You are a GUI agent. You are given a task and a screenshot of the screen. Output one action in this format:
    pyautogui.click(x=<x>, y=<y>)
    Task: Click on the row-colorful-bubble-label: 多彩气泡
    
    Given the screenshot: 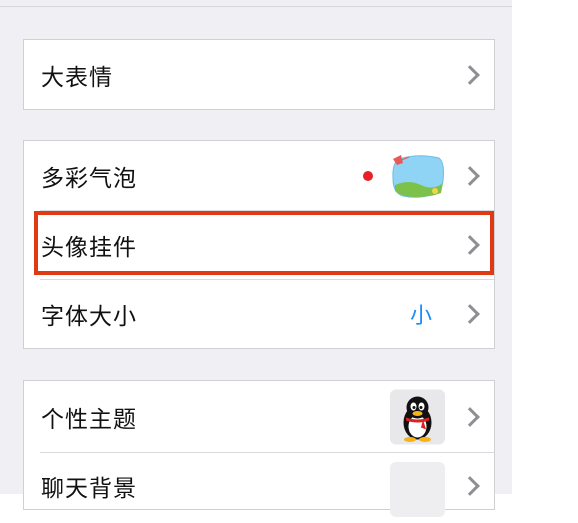 What is the action you would take?
    pyautogui.click(x=89, y=178)
    